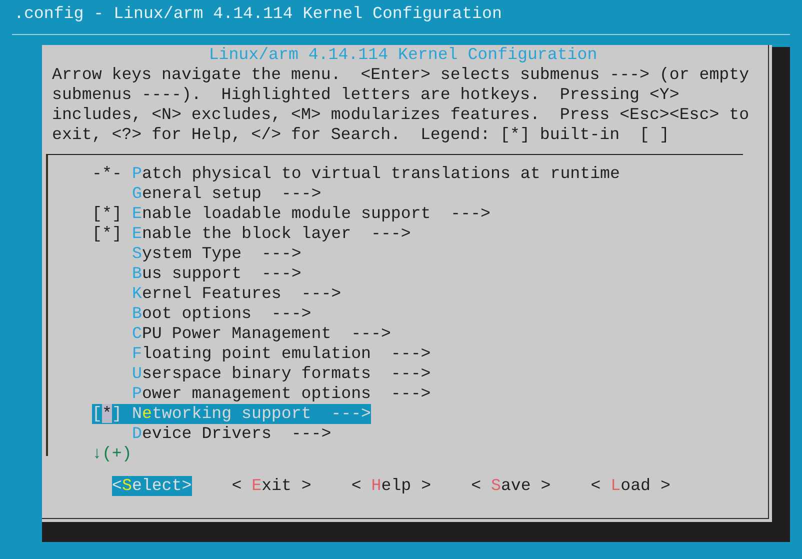 The width and height of the screenshot is (802, 559). I want to click on scroll-indicator: ↓(+), so click(112, 453).